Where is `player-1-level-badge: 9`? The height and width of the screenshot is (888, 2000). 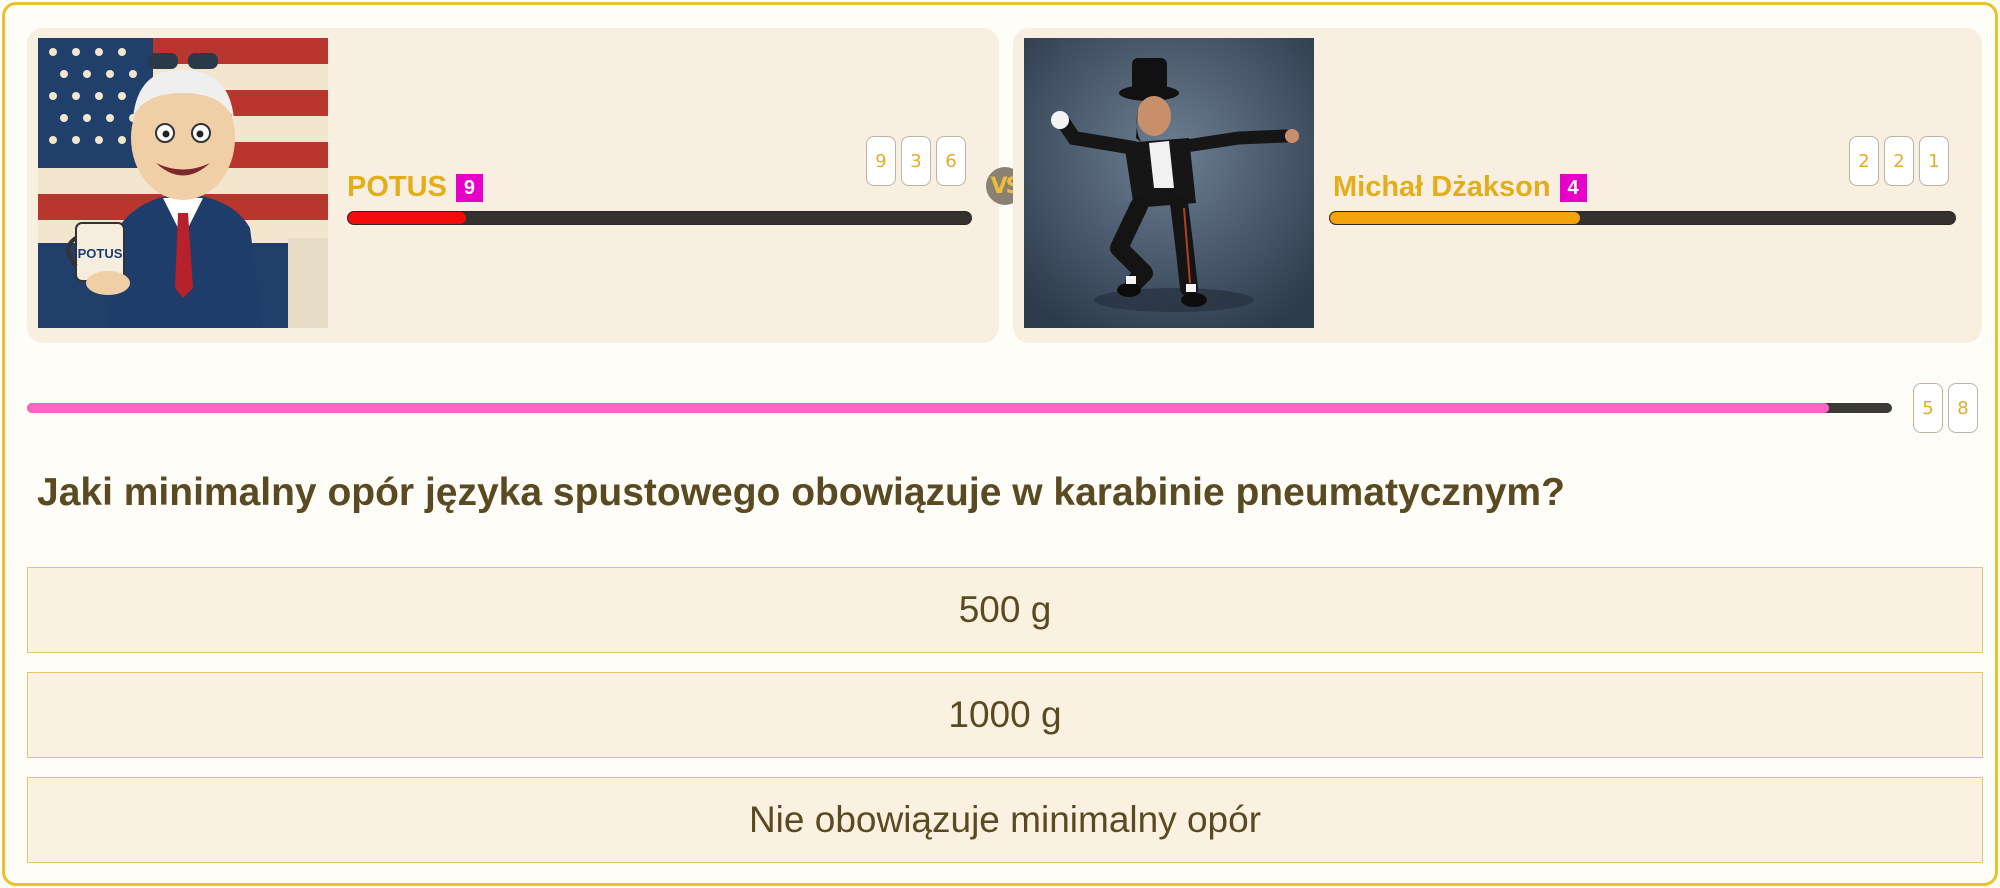 player-1-level-badge: 9 is located at coordinates (469, 187).